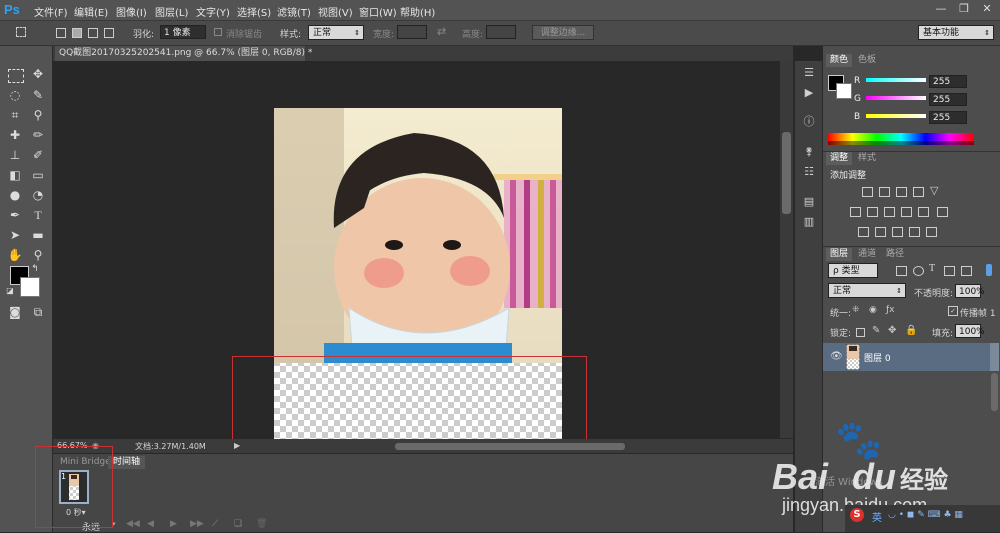 The height and width of the screenshot is (533, 1000). What do you see at coordinates (15, 135) in the screenshot?
I see `healing-brush-icon: ✚` at bounding box center [15, 135].